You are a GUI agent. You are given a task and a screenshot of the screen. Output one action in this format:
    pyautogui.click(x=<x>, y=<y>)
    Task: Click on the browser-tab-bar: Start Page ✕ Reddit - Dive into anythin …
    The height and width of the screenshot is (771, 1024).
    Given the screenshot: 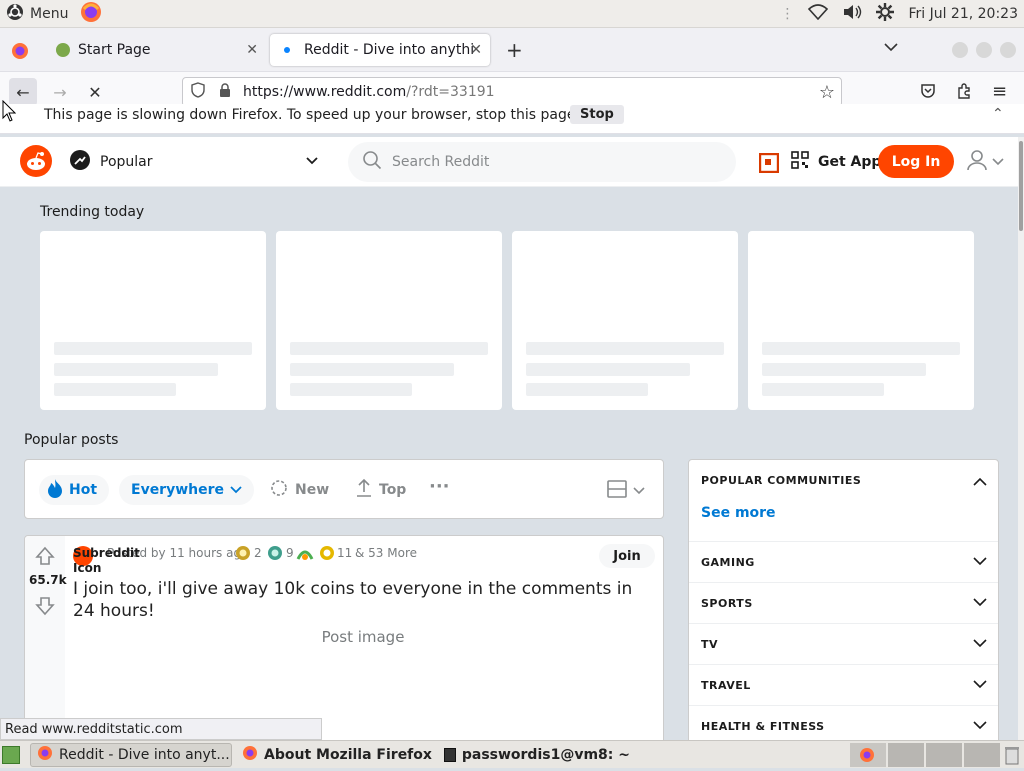 What is the action you would take?
    pyautogui.click(x=512, y=50)
    